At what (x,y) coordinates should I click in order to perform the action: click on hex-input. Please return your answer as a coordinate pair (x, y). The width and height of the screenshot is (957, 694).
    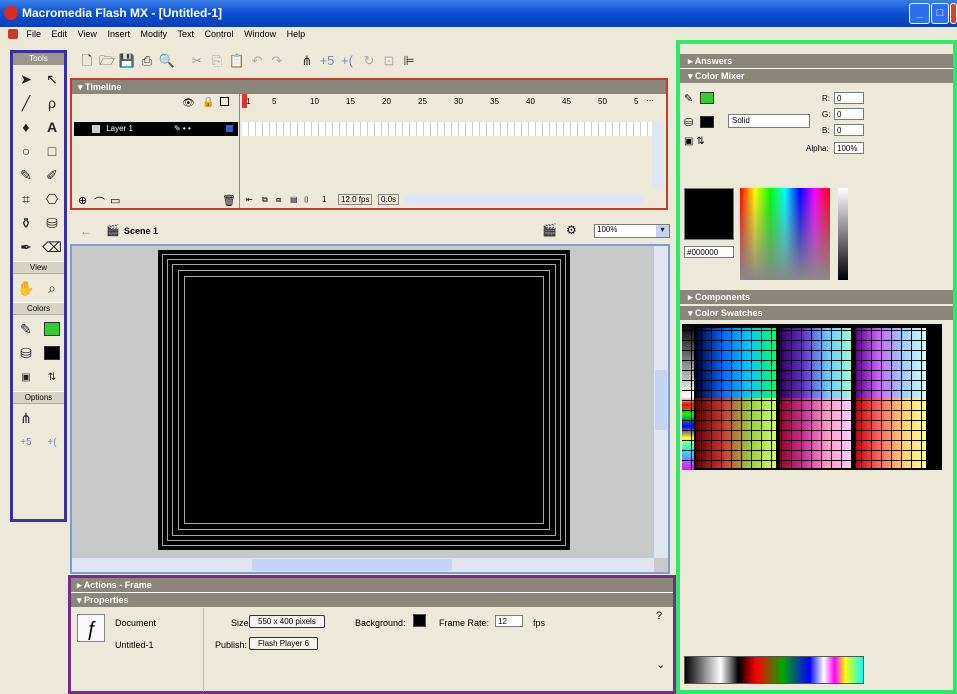
    Looking at the image, I should click on (709, 252).